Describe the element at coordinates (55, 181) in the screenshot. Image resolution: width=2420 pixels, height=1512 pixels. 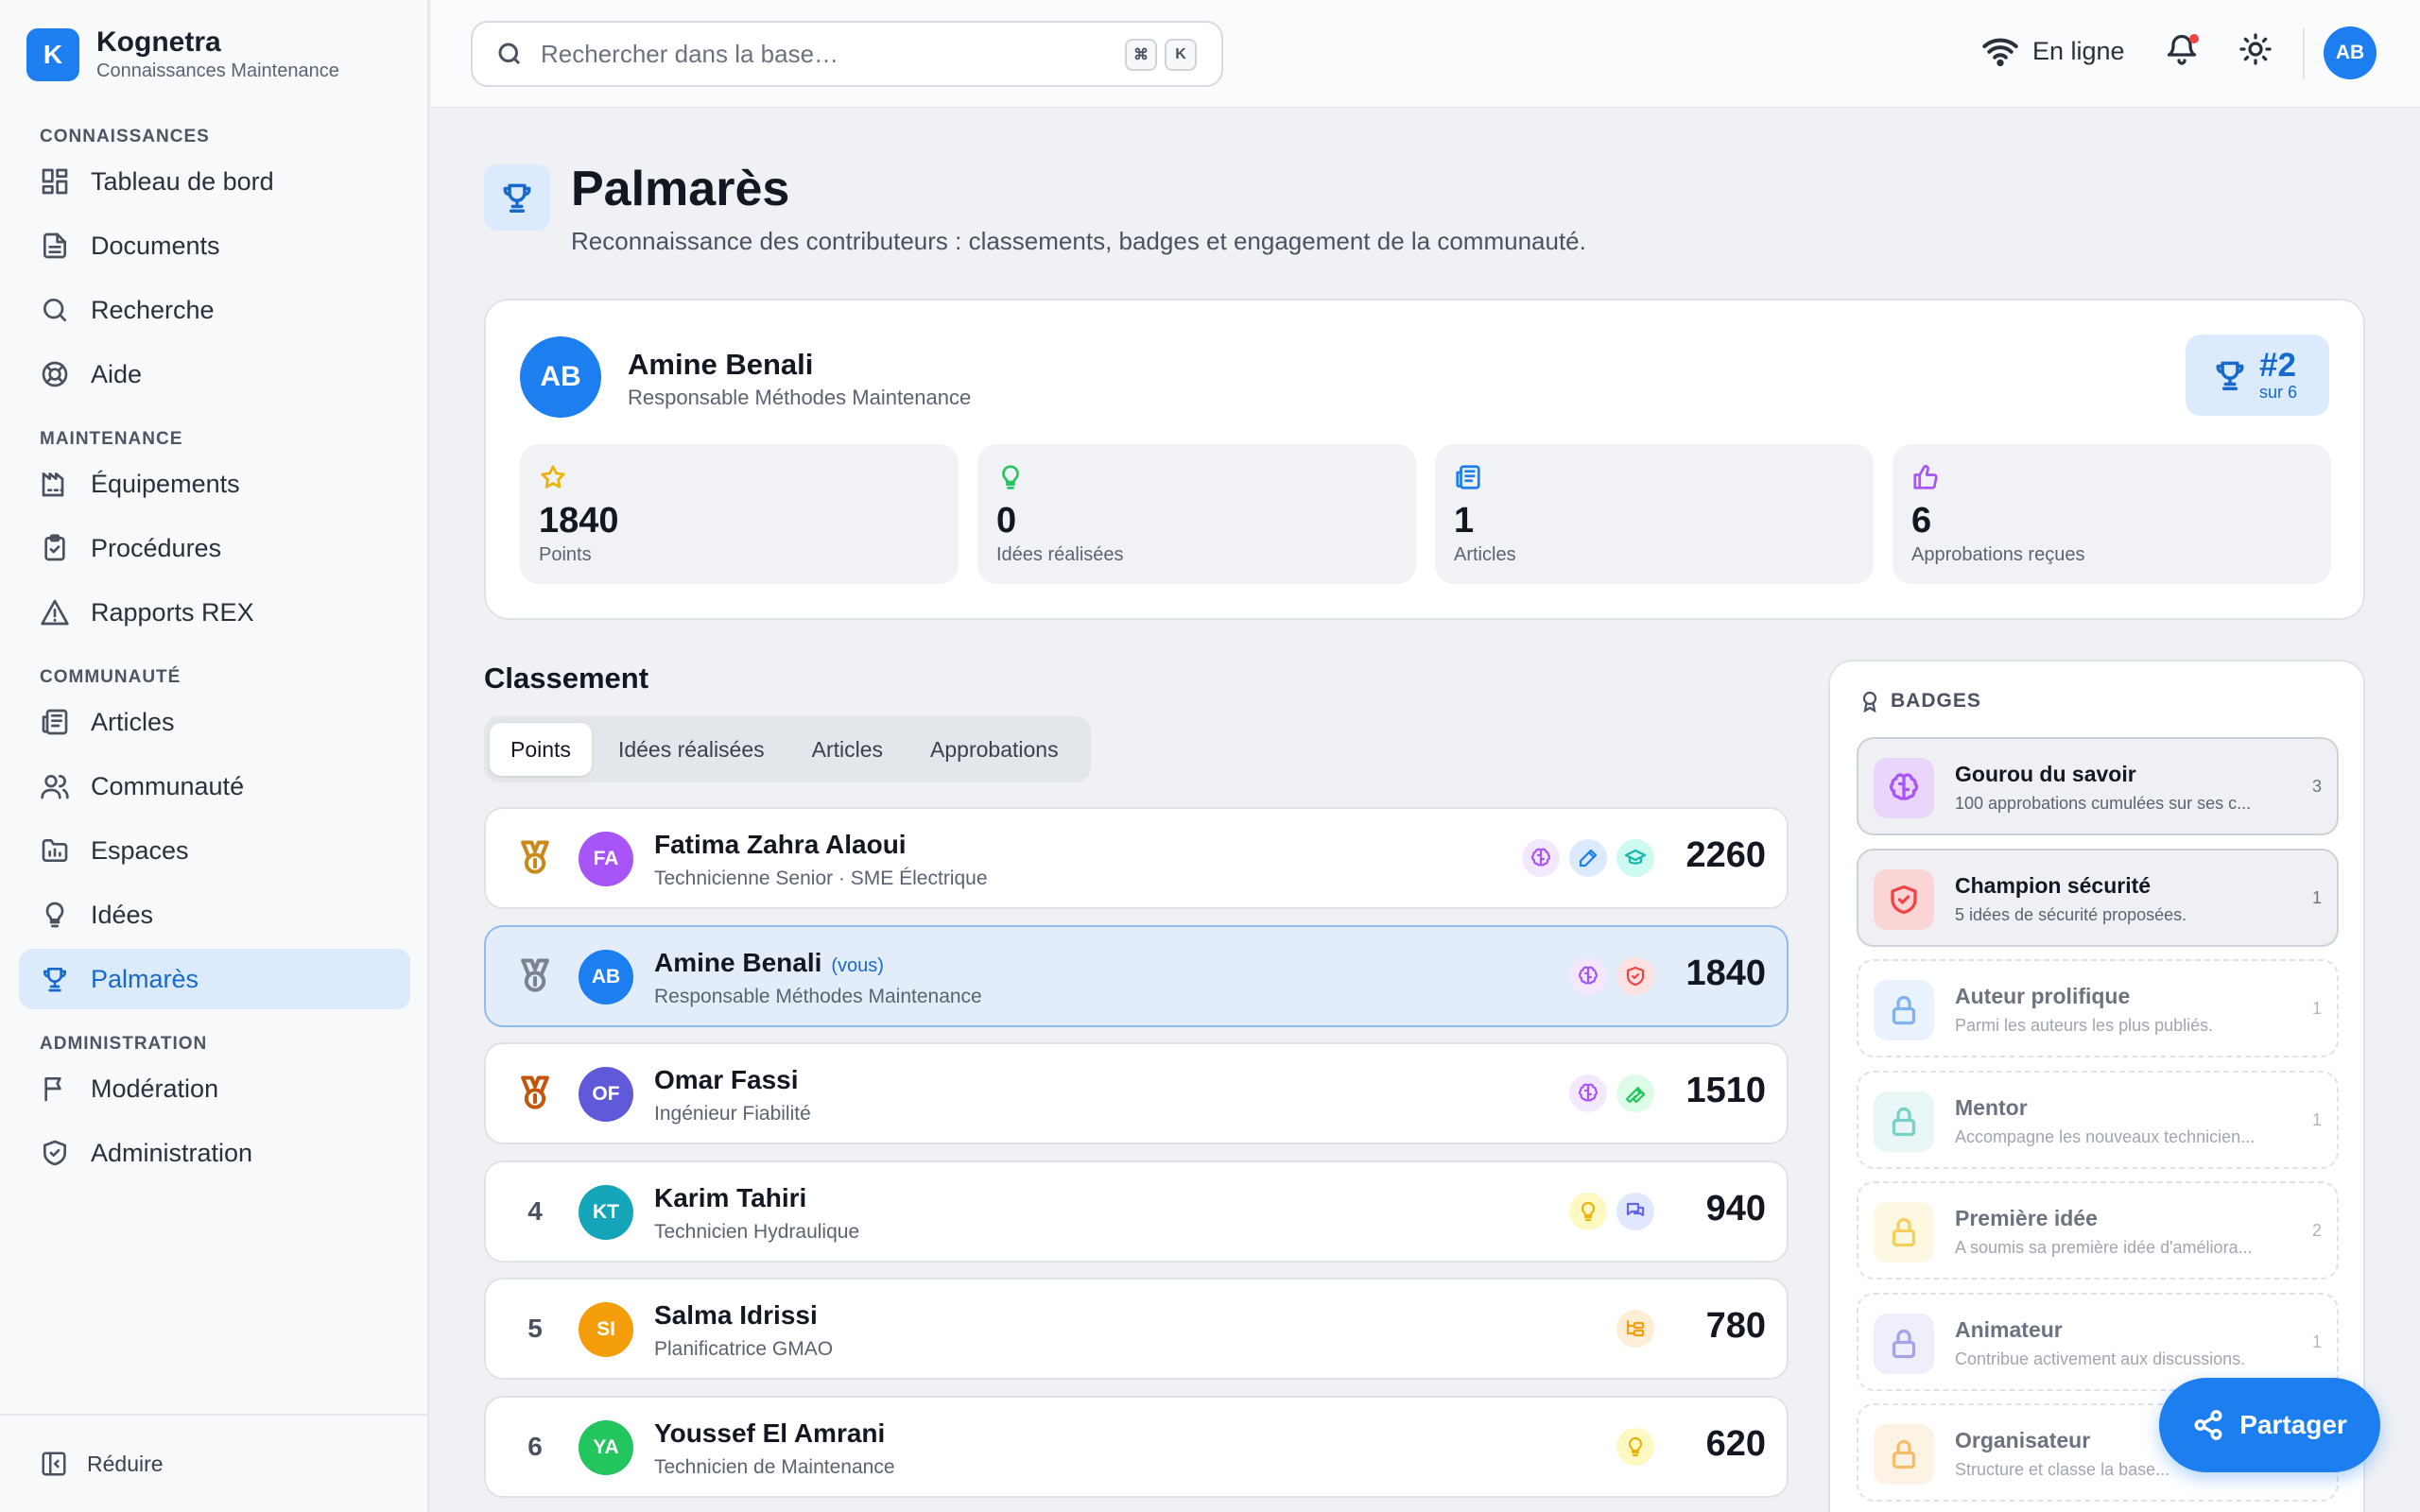
I see `dashboard-icon` at that location.